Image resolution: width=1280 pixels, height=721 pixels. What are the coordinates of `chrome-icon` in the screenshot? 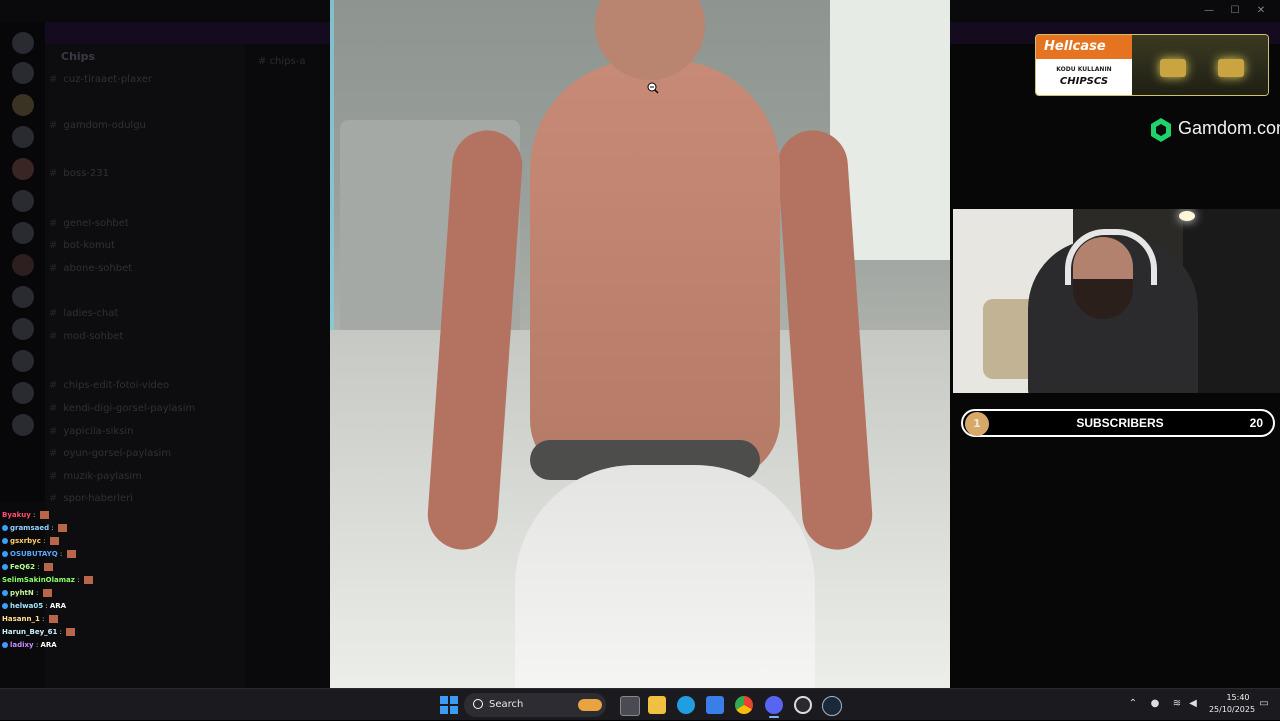 It's located at (744, 705).